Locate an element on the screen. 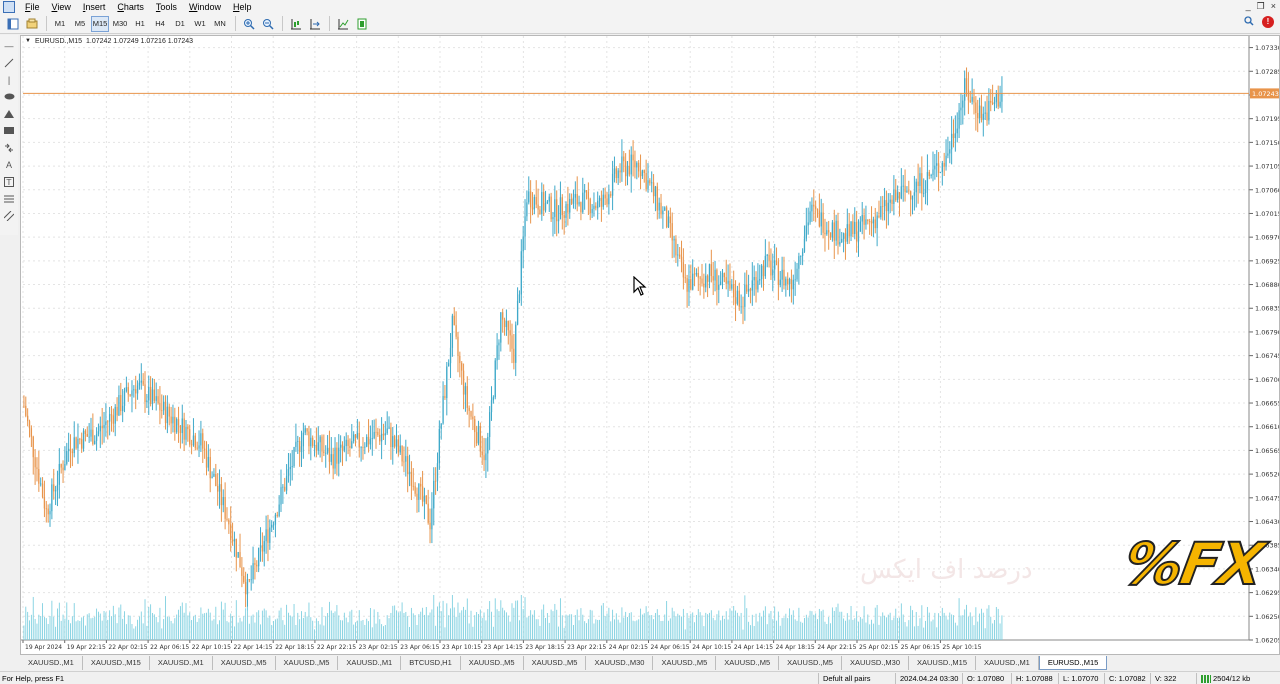 This screenshot has width=1280, height=684. templates-icon is located at coordinates (361, 24).